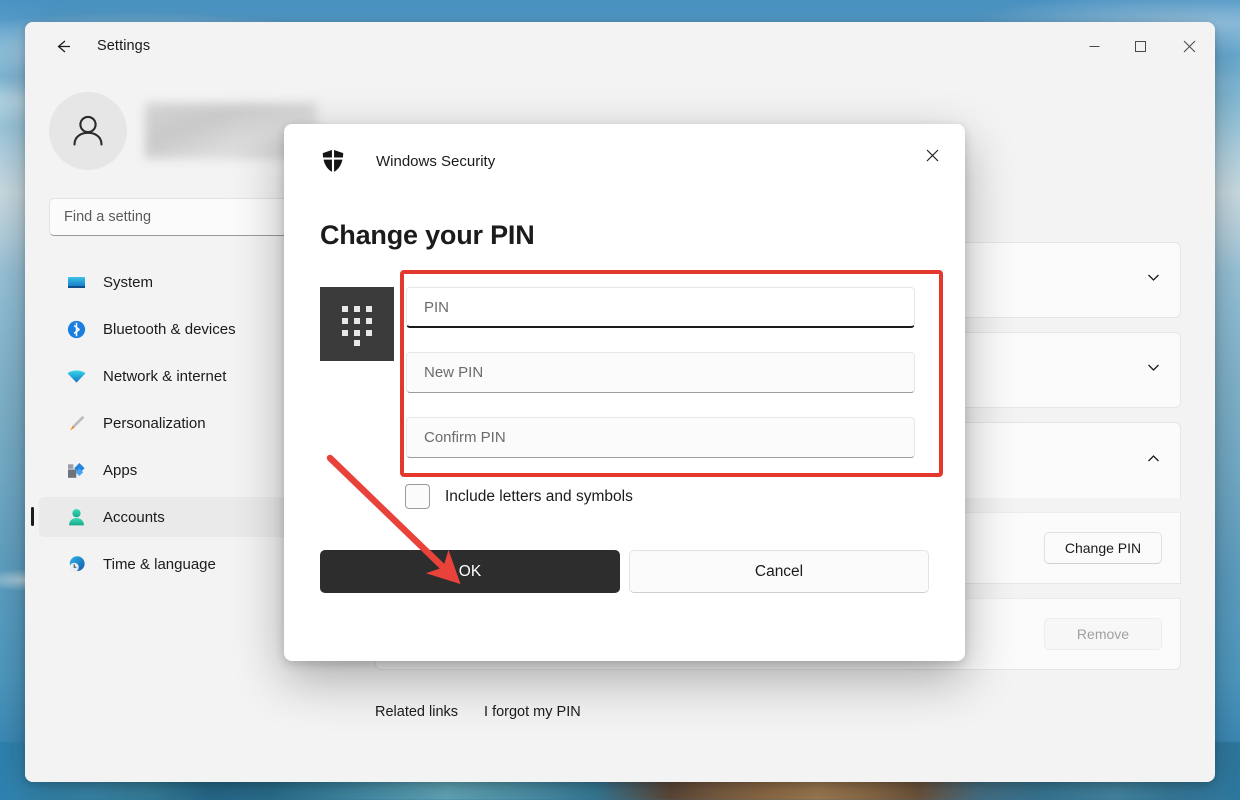  I want to click on new-pin-input: New PIN, so click(660, 372).